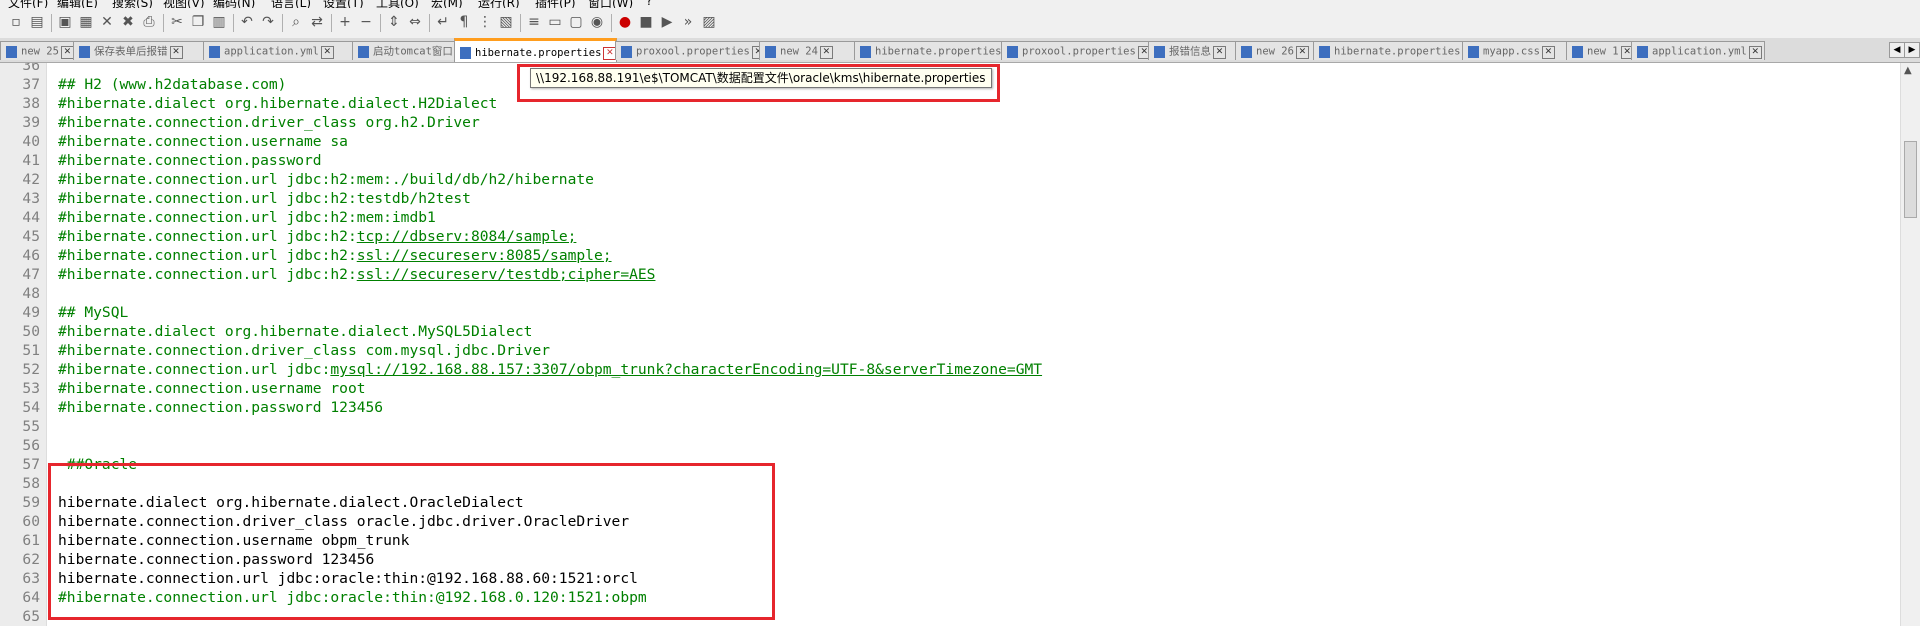  What do you see at coordinates (345, 22) in the screenshot?
I see `zoom-in-icon: +` at bounding box center [345, 22].